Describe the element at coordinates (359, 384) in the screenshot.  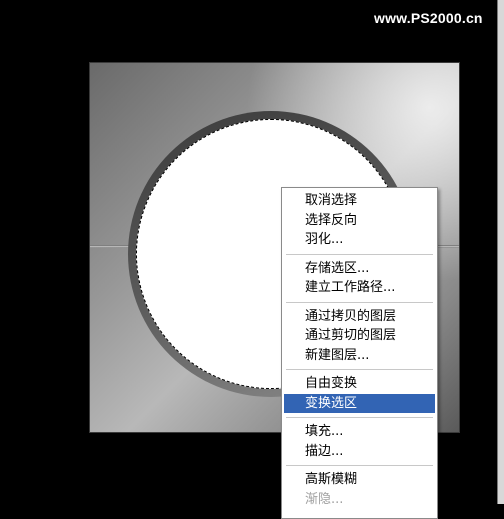
I see `menu-item-free-transform: 自由变换` at that location.